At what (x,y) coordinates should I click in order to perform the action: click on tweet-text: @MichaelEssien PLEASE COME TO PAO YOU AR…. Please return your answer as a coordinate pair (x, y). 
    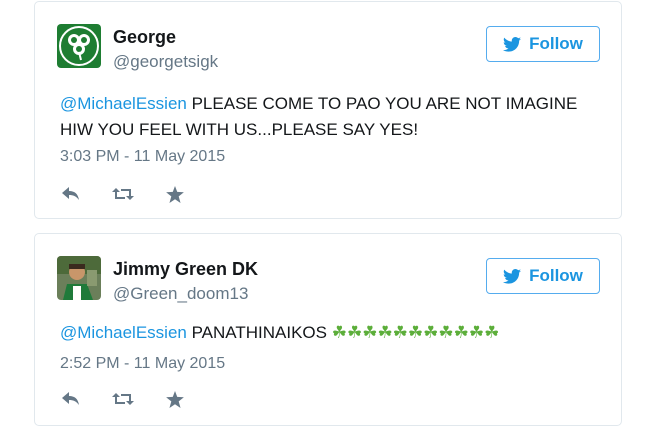
    Looking at the image, I should click on (330, 117).